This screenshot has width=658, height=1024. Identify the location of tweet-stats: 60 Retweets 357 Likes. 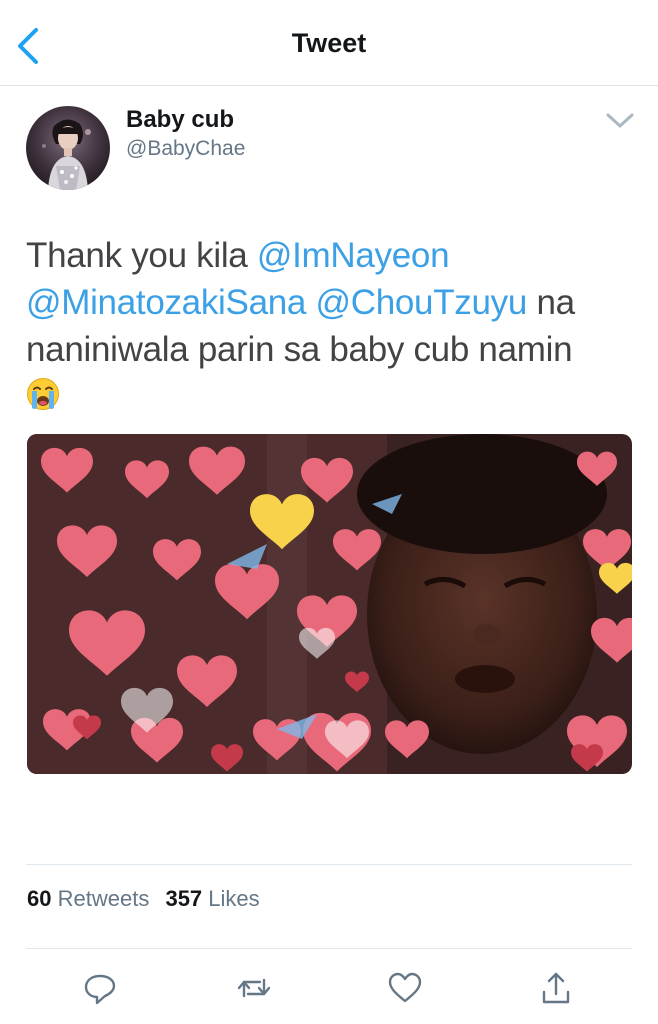
(148, 899).